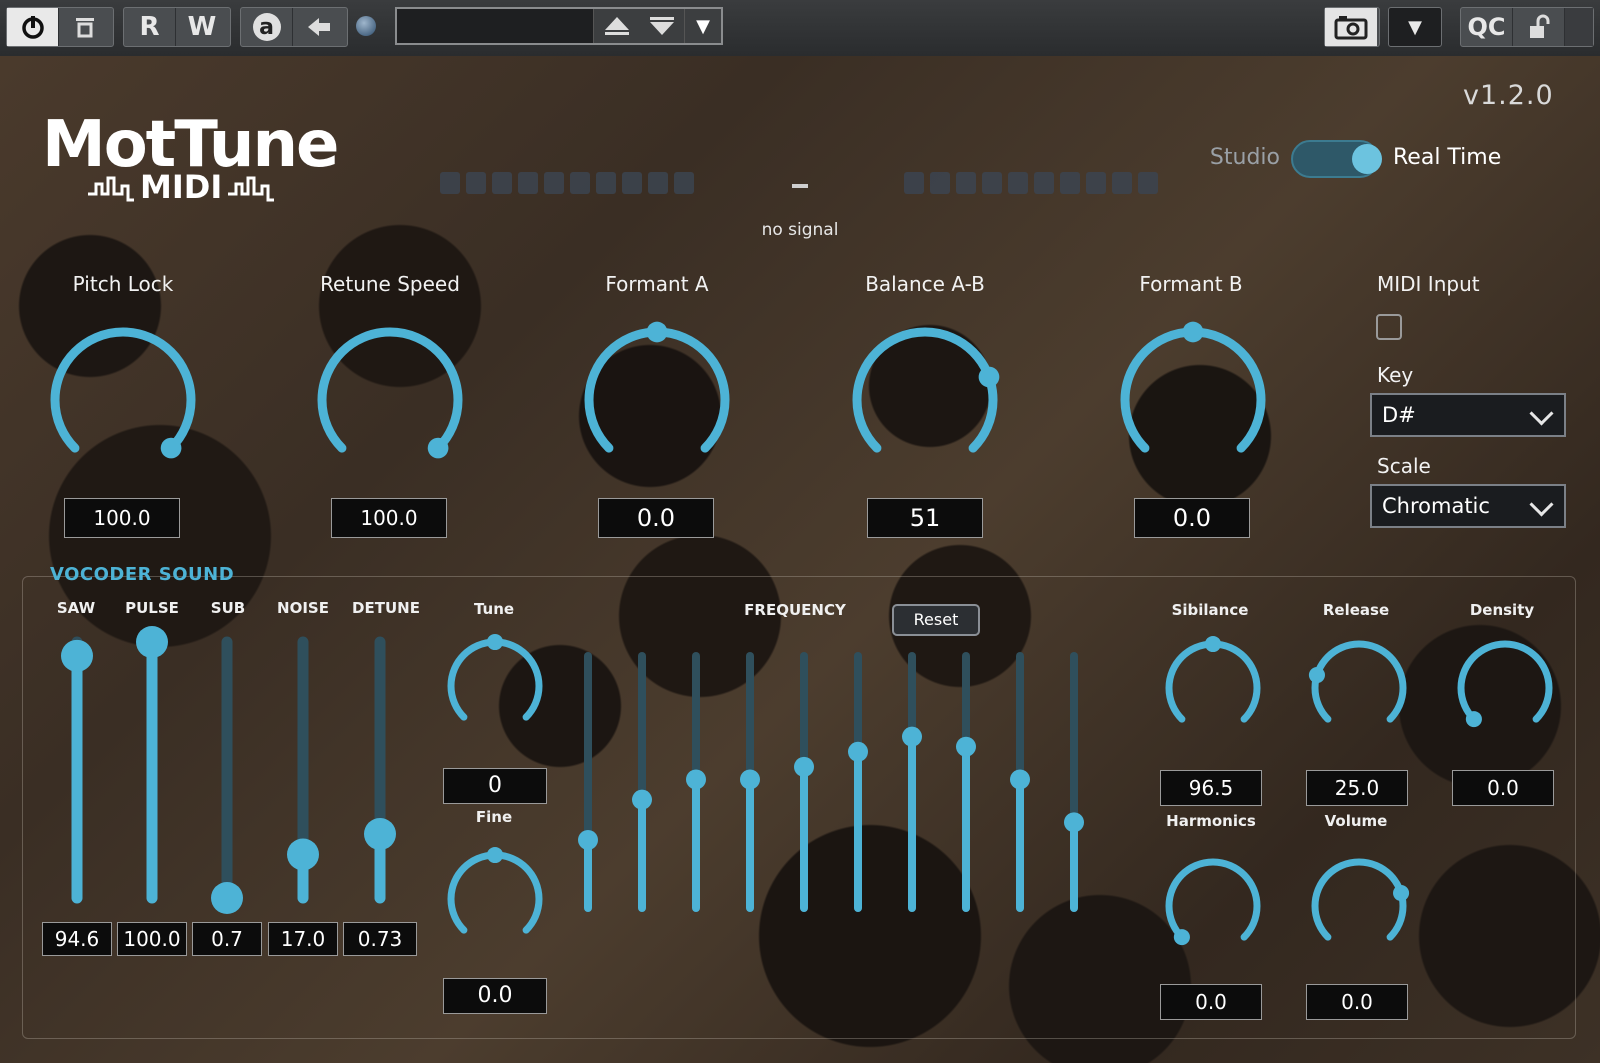 The image size is (1600, 1063). What do you see at coordinates (1579, 27) in the screenshot?
I see `toolbar-spacer` at bounding box center [1579, 27].